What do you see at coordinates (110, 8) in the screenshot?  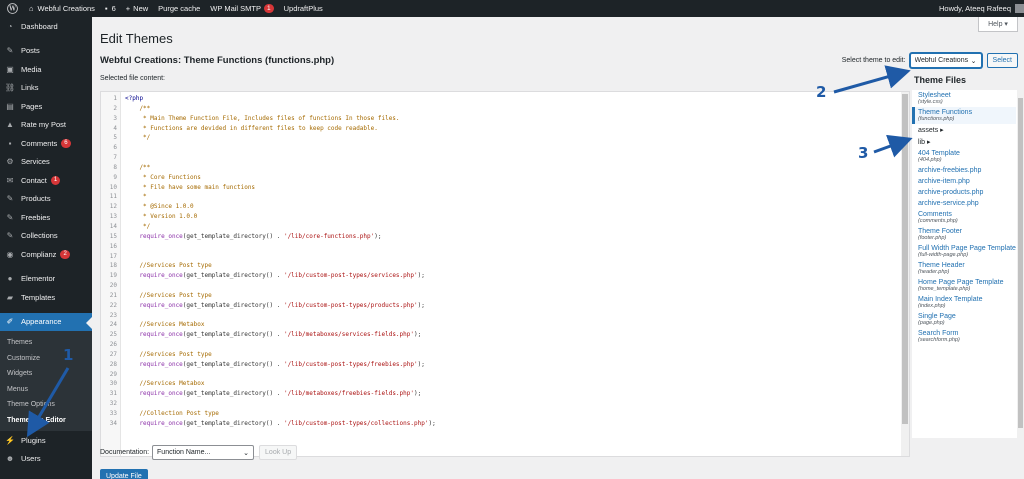 I see `comments-link: ▪ 6` at bounding box center [110, 8].